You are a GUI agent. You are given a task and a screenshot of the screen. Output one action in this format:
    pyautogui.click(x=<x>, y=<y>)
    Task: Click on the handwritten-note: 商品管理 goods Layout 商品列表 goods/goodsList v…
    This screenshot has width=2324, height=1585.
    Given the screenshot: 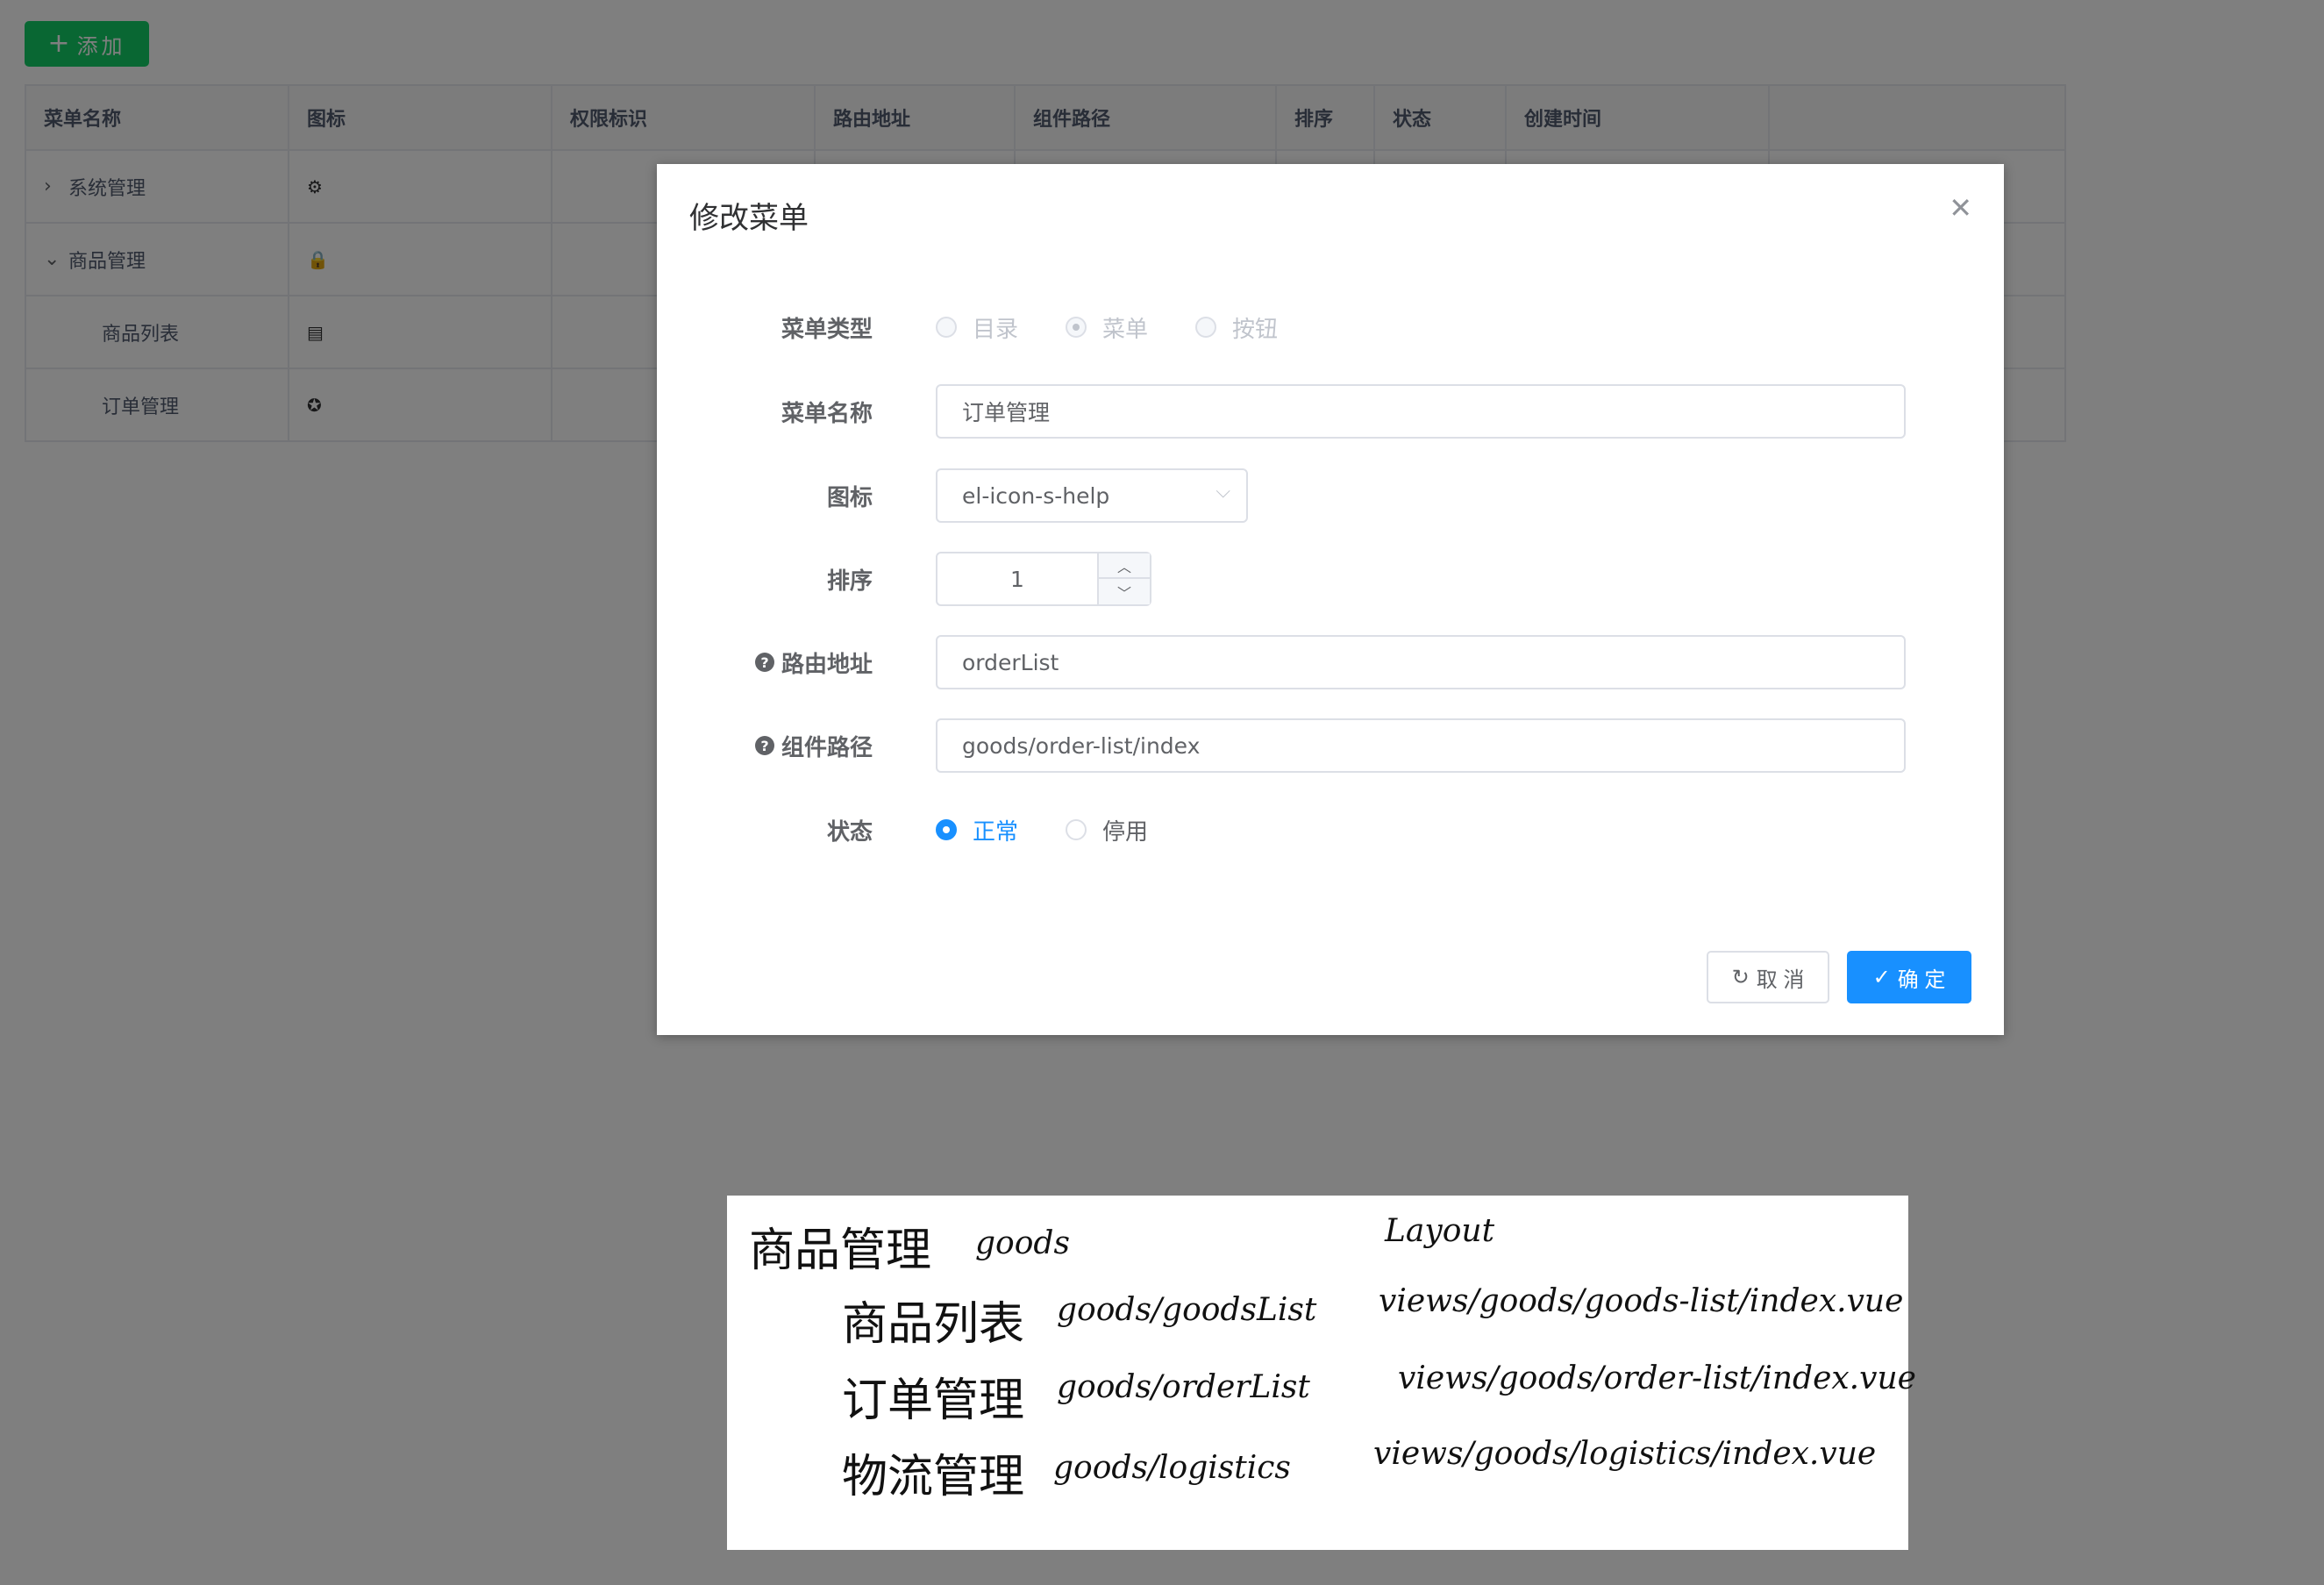 What is the action you would take?
    pyautogui.click(x=1321, y=1373)
    